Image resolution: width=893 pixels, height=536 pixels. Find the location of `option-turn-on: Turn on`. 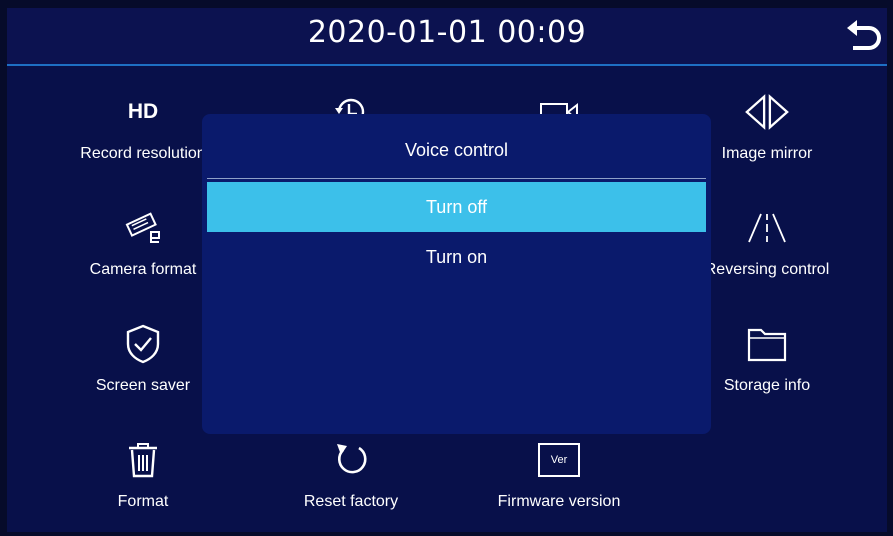

option-turn-on: Turn on is located at coordinates (456, 257).